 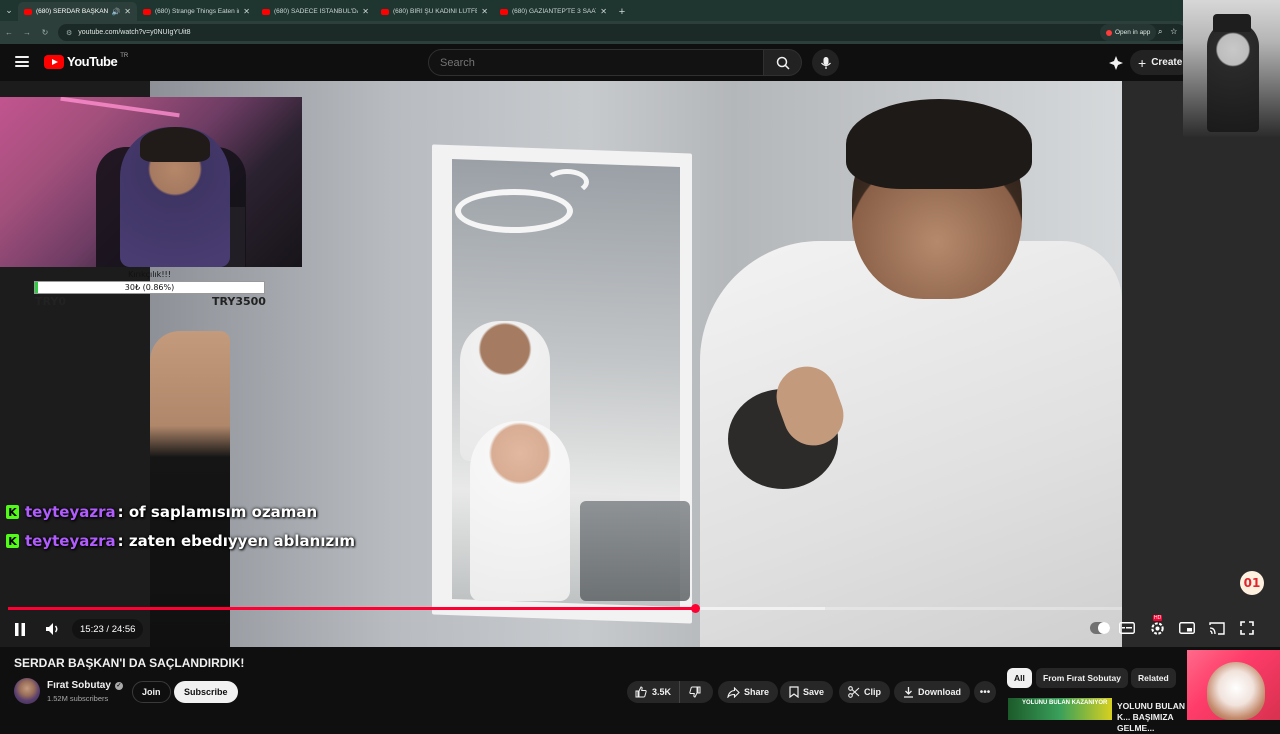 I want to click on dislike-button, so click(x=695, y=692).